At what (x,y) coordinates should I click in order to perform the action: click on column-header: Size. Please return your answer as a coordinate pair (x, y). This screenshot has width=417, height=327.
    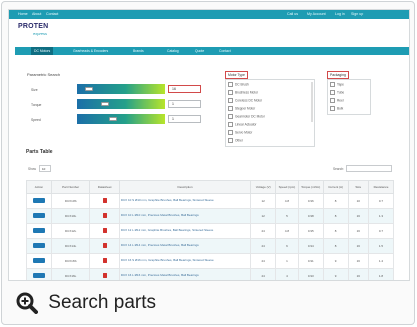
    Looking at the image, I should click on (358, 187).